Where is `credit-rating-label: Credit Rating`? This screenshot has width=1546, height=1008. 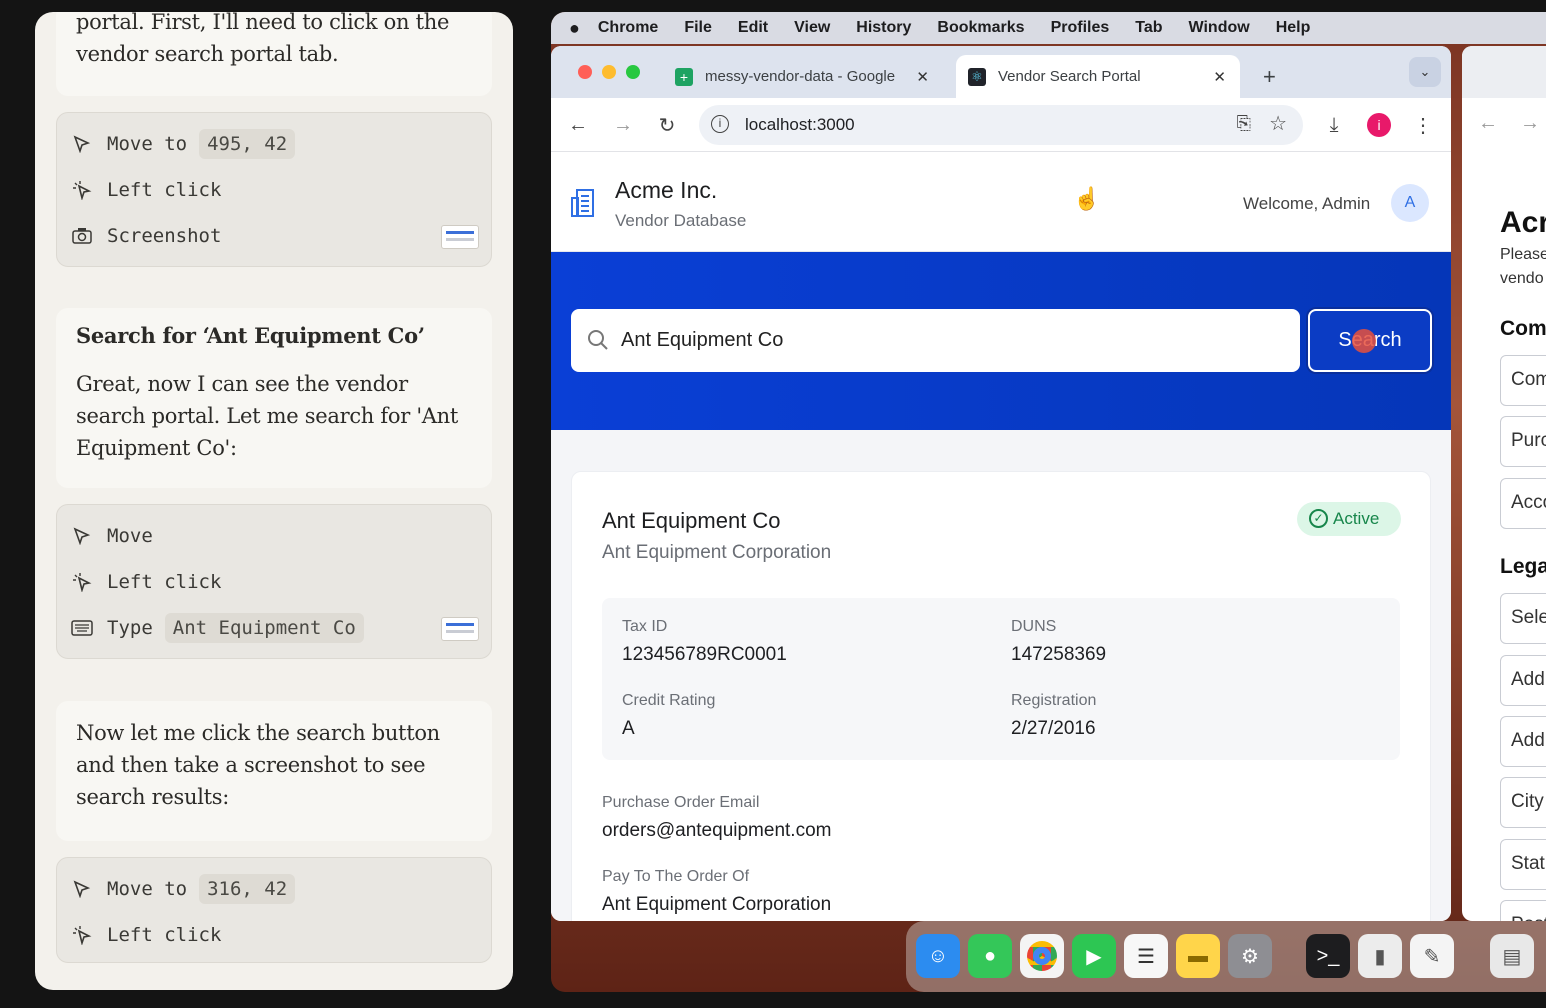 credit-rating-label: Credit Rating is located at coordinates (669, 700).